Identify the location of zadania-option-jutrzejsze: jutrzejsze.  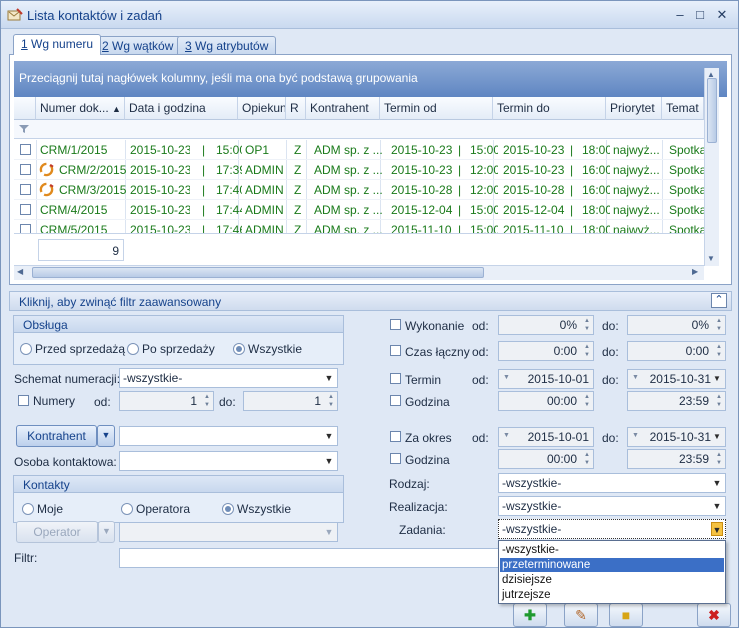
(612, 595).